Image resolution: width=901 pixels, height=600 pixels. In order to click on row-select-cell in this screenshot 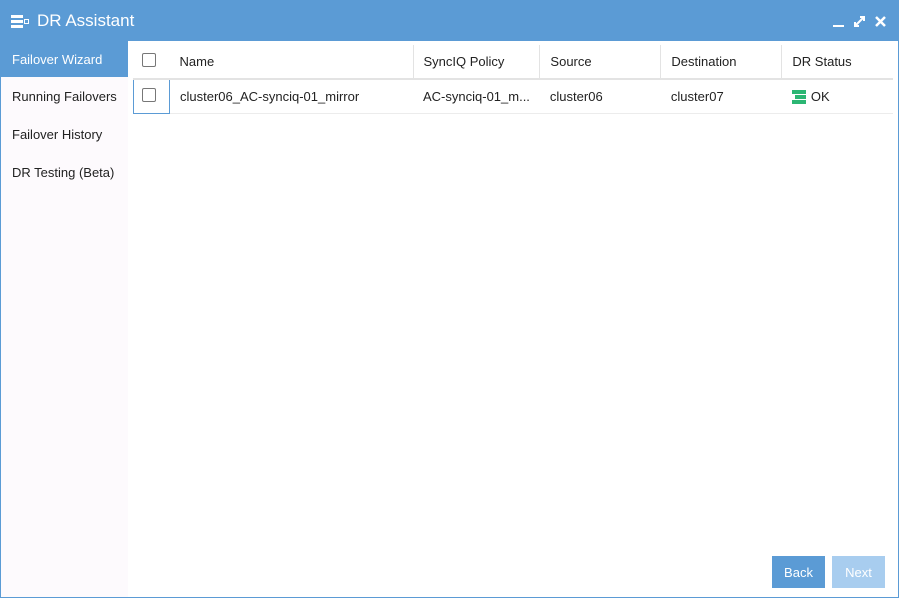, I will do `click(151, 96)`.